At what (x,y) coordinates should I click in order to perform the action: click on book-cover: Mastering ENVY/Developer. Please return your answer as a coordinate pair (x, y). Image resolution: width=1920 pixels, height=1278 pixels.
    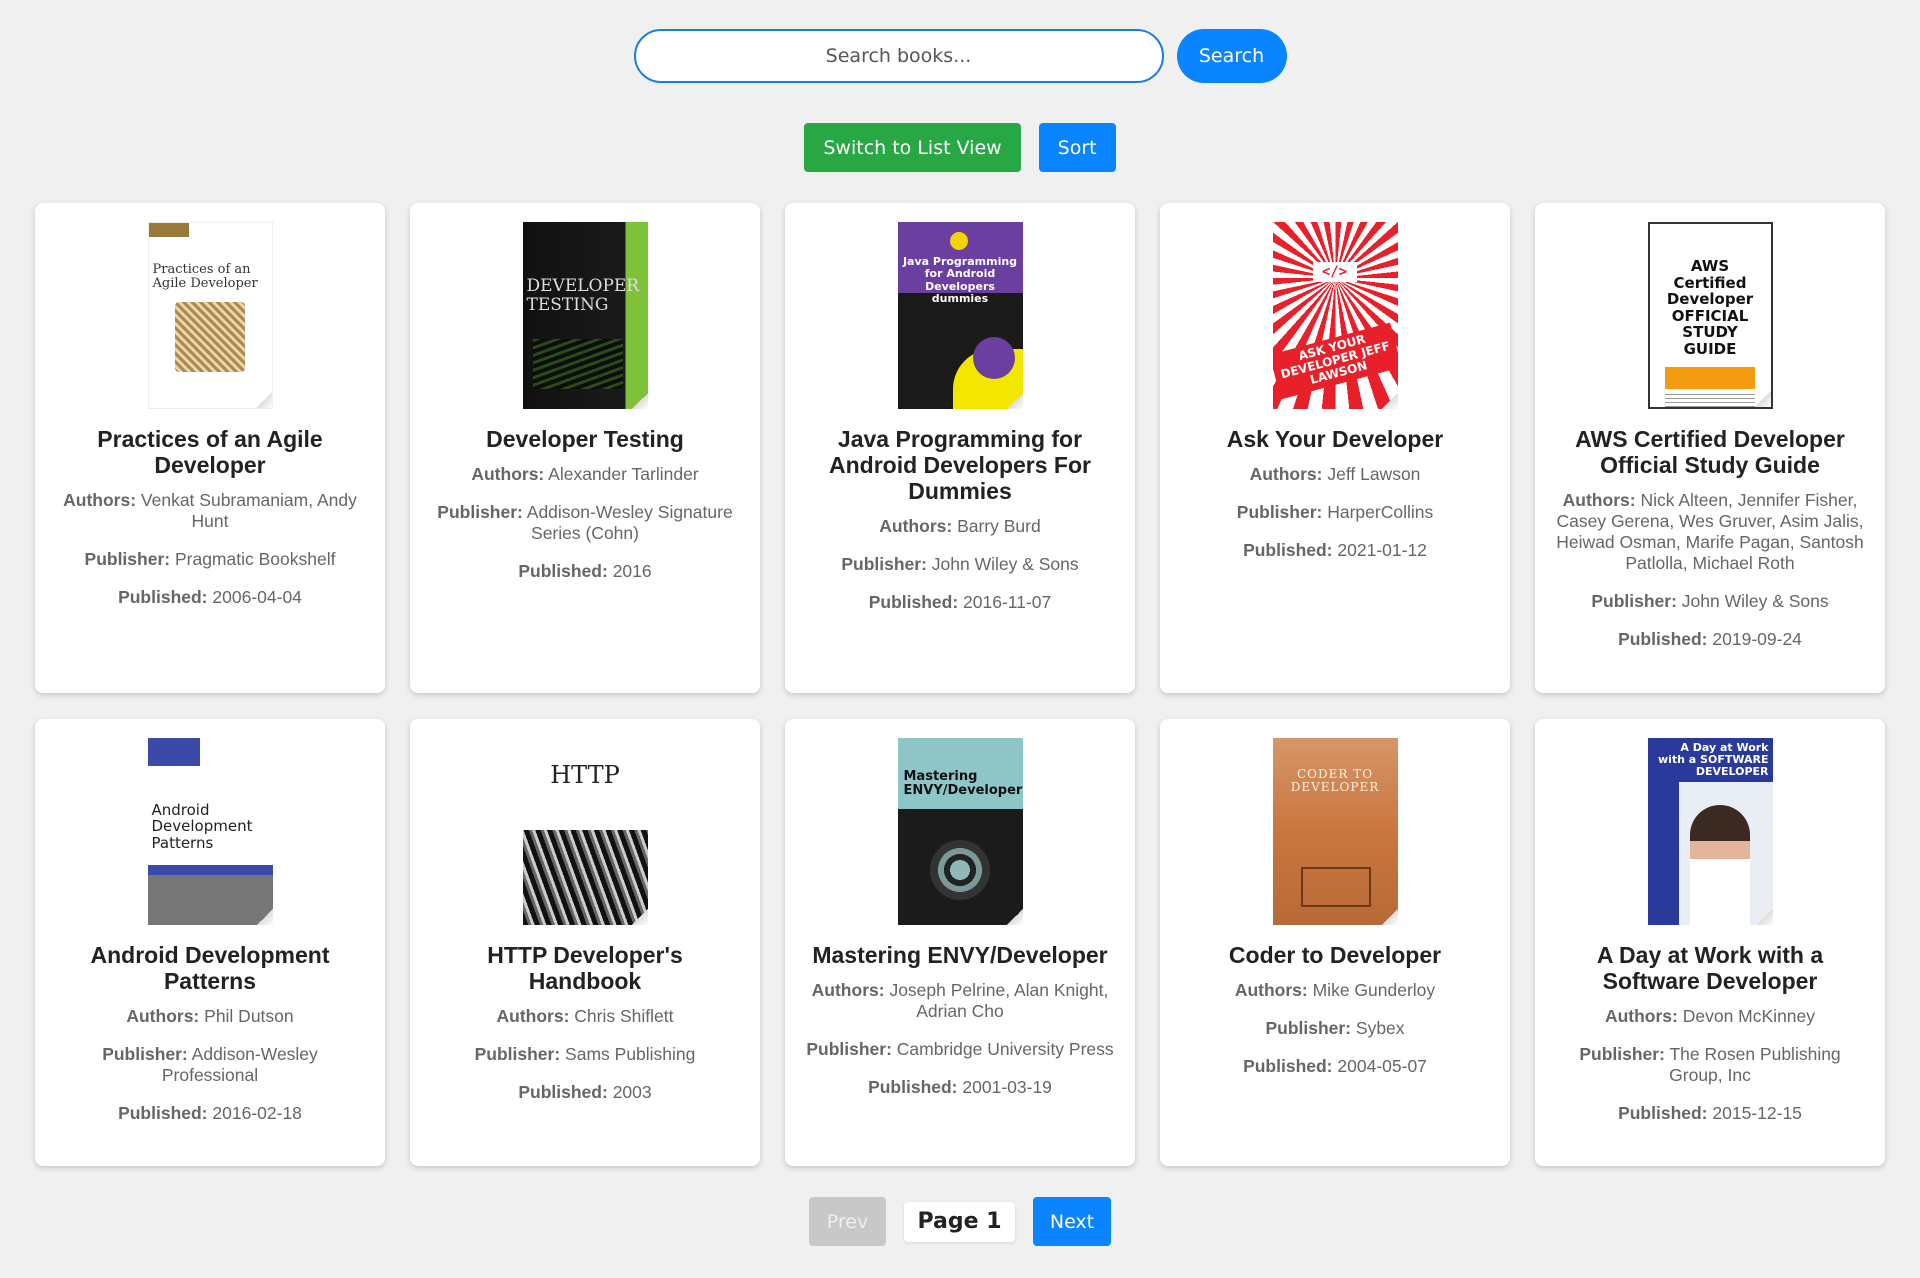
    Looking at the image, I should click on (960, 831).